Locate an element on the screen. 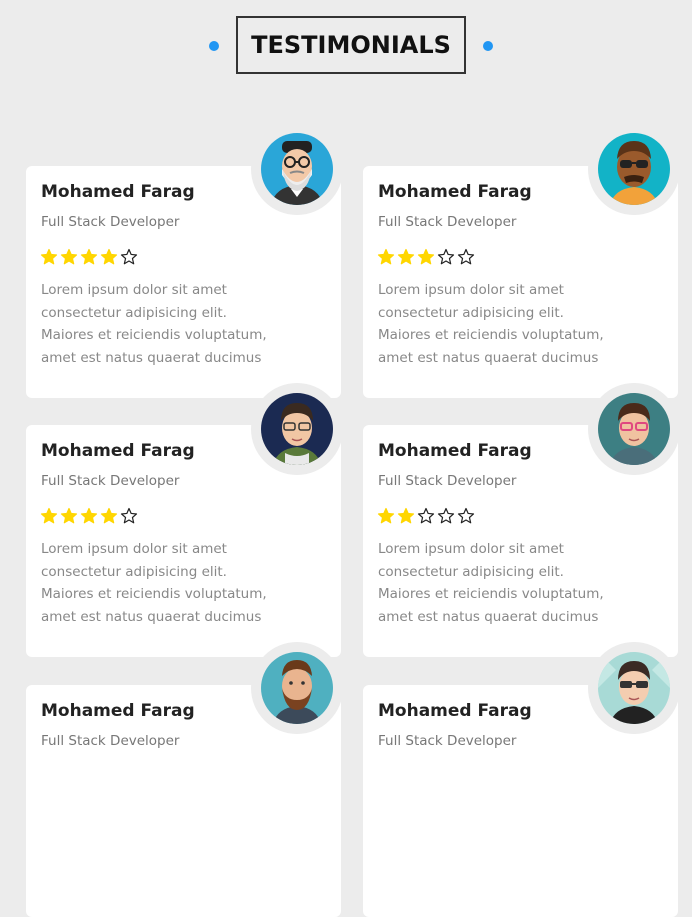 This screenshot has height=917, width=692. avatar-bearded-man-icon is located at coordinates (297, 688).